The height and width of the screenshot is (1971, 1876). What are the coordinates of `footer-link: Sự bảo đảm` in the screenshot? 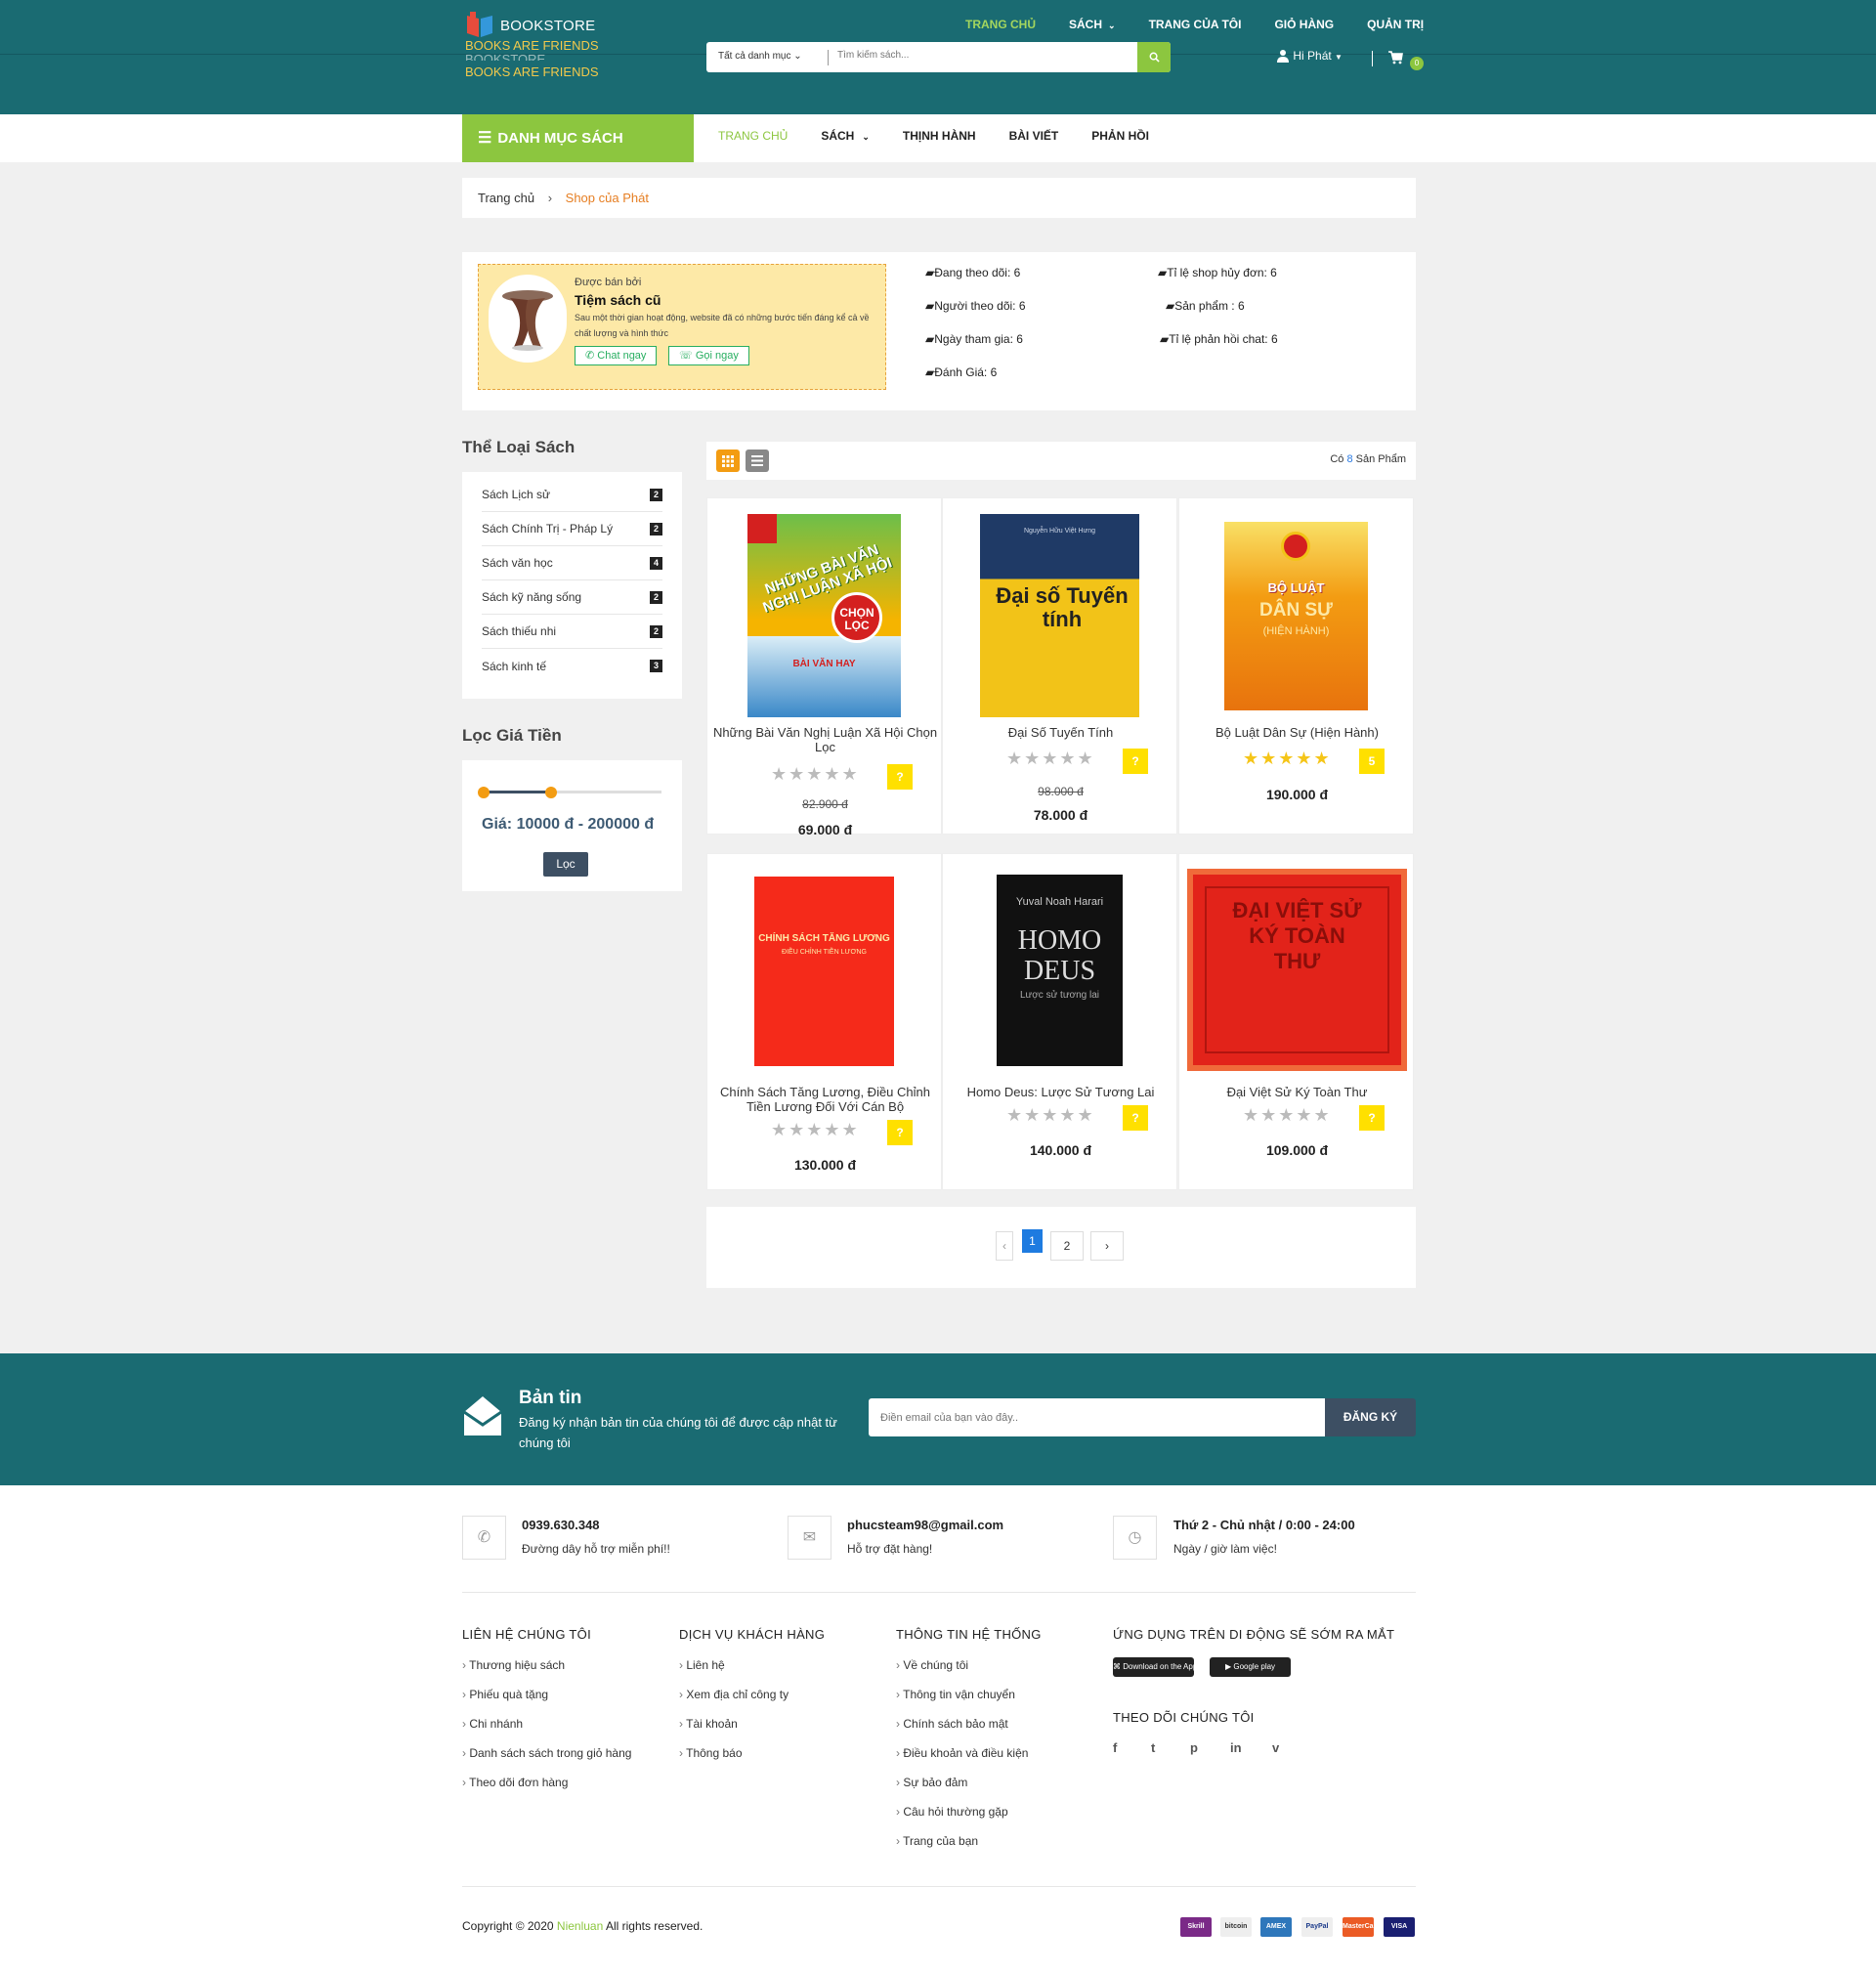 It's located at (931, 1782).